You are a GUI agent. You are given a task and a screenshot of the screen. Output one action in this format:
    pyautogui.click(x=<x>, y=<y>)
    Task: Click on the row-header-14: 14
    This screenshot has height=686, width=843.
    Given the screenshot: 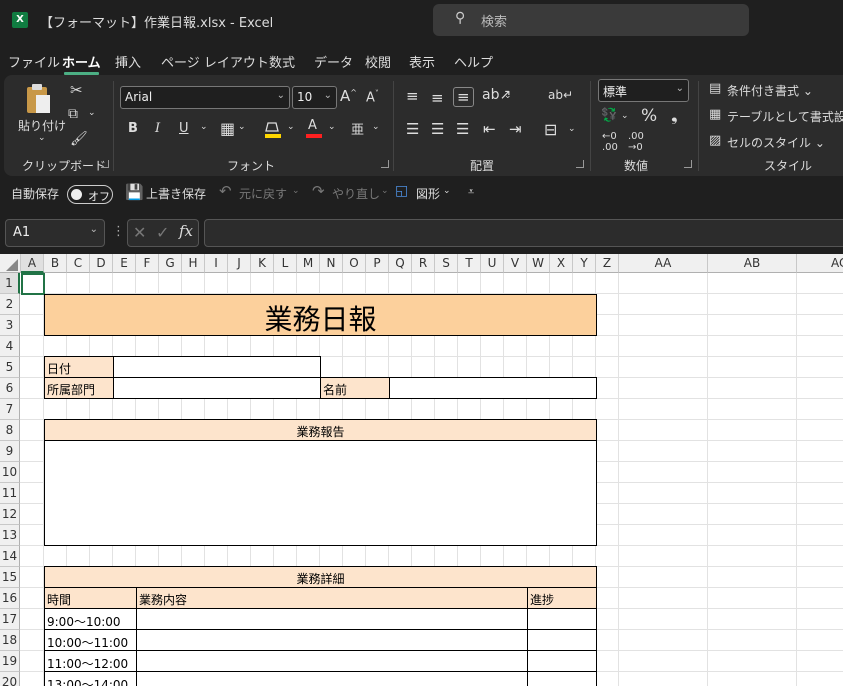 What is the action you would take?
    pyautogui.click(x=10, y=556)
    